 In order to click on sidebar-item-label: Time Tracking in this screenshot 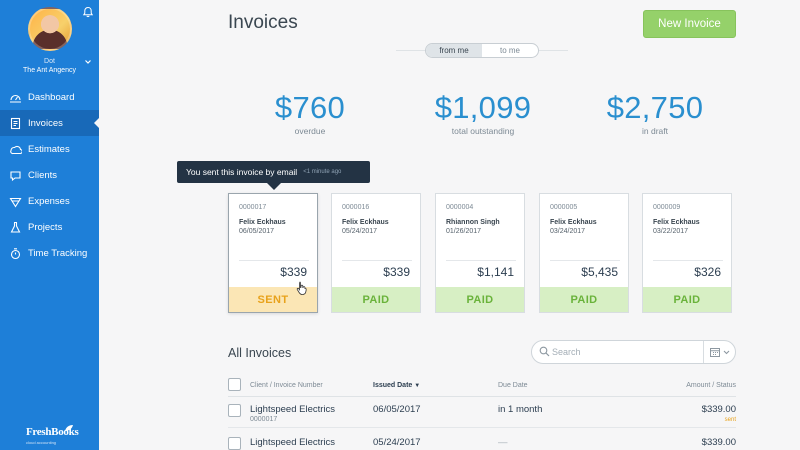, I will do `click(58, 253)`.